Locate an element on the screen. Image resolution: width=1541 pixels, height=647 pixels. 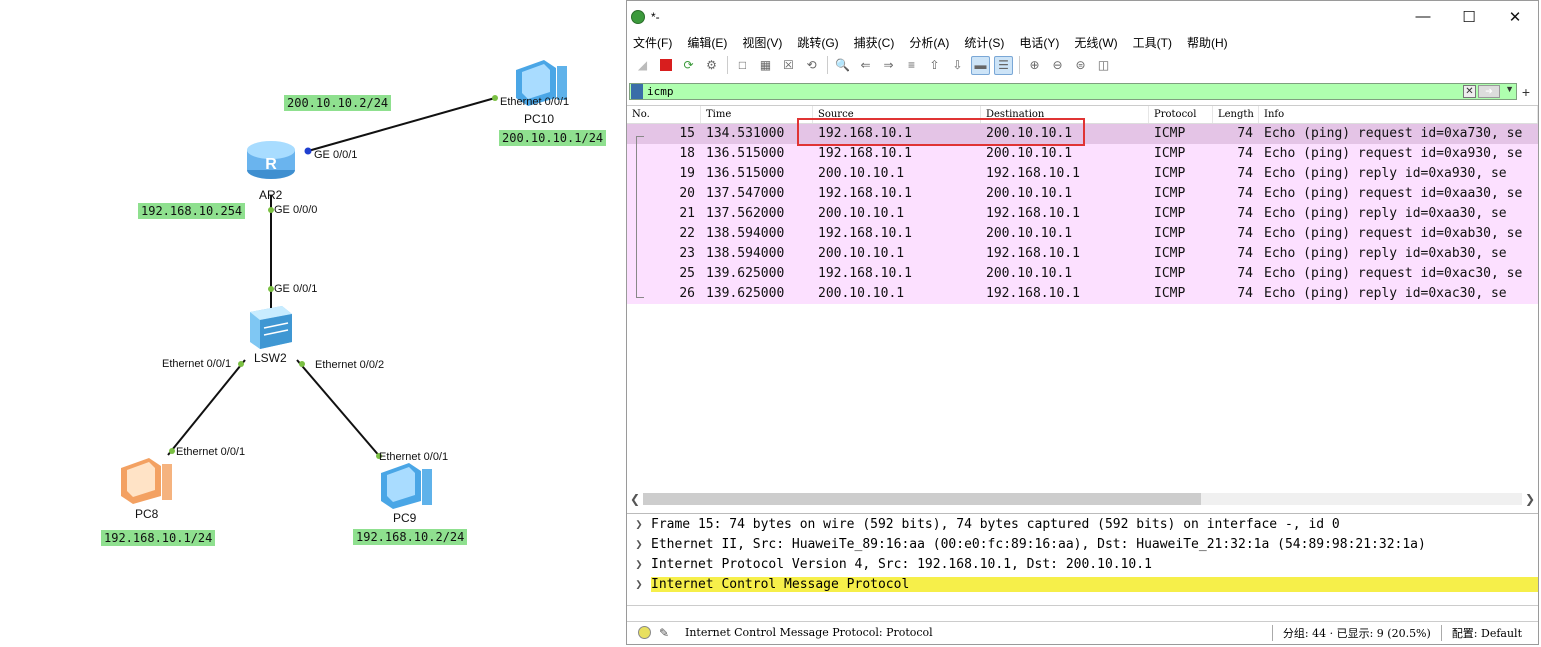
chevron-left-icon: ❮ is located at coordinates (635, 499).